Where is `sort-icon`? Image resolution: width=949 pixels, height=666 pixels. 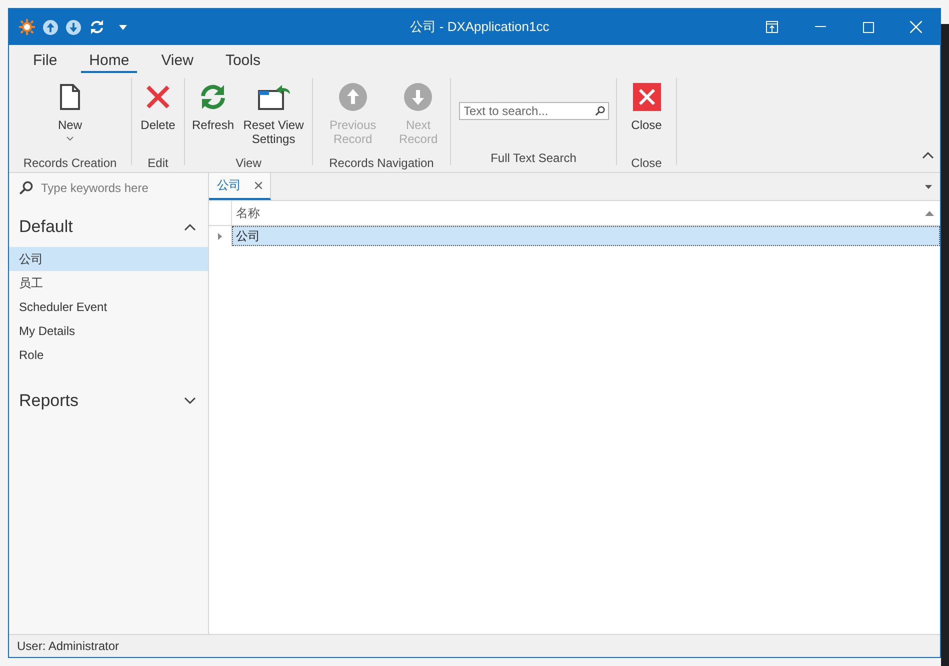 sort-icon is located at coordinates (929, 213).